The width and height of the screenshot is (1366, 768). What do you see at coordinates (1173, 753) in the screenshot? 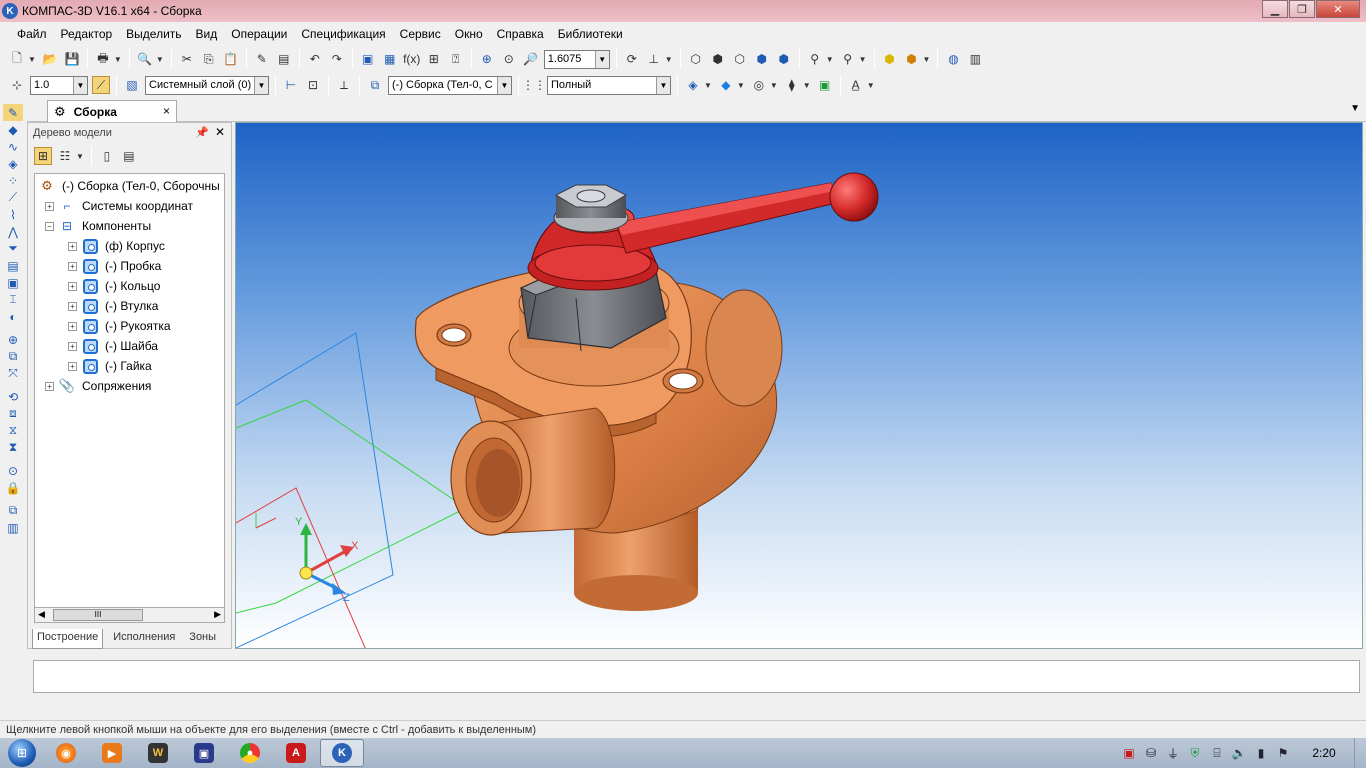
I see `usb-tray-icon: ⏚` at bounding box center [1173, 753].